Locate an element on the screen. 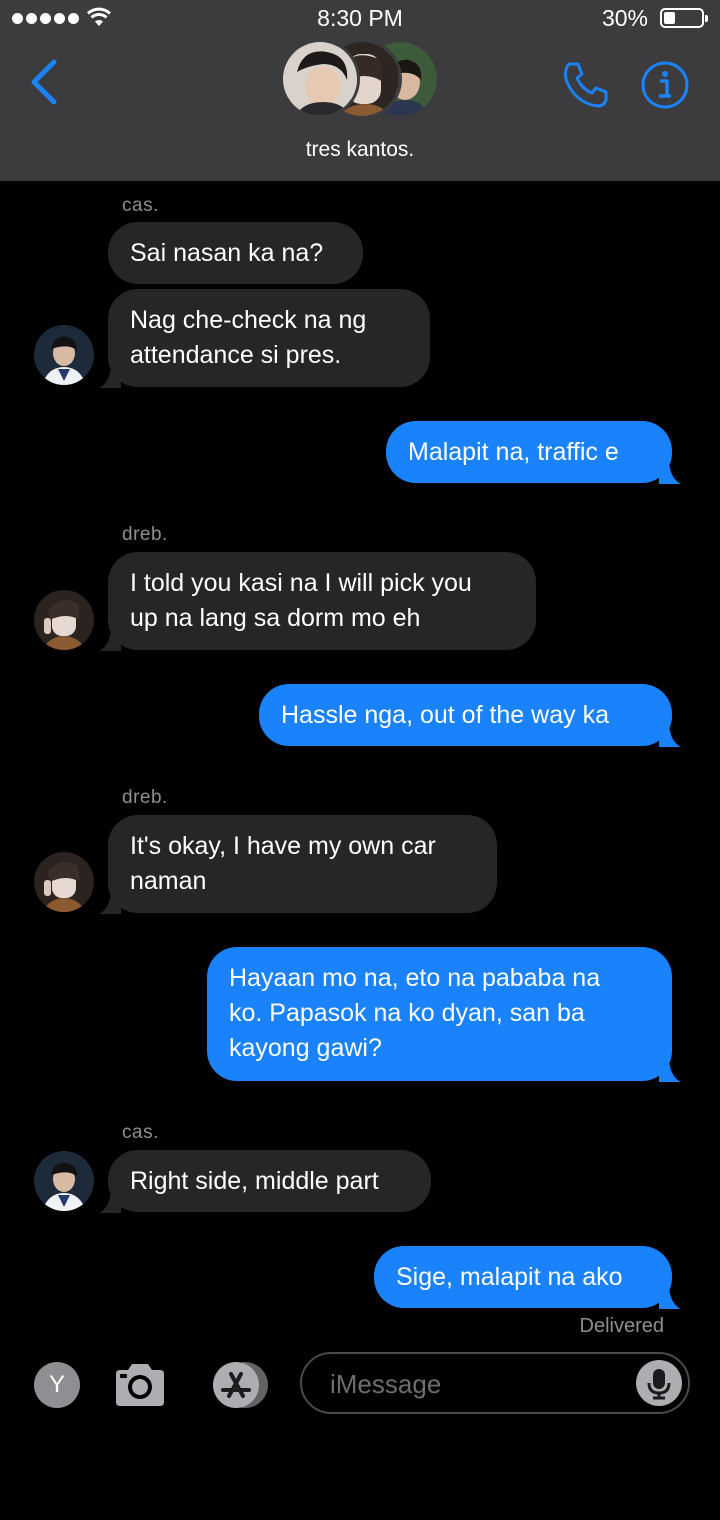 This screenshot has width=720, height=1520. message-text: Hassle nga, out of the way ka is located at coordinates (445, 715).